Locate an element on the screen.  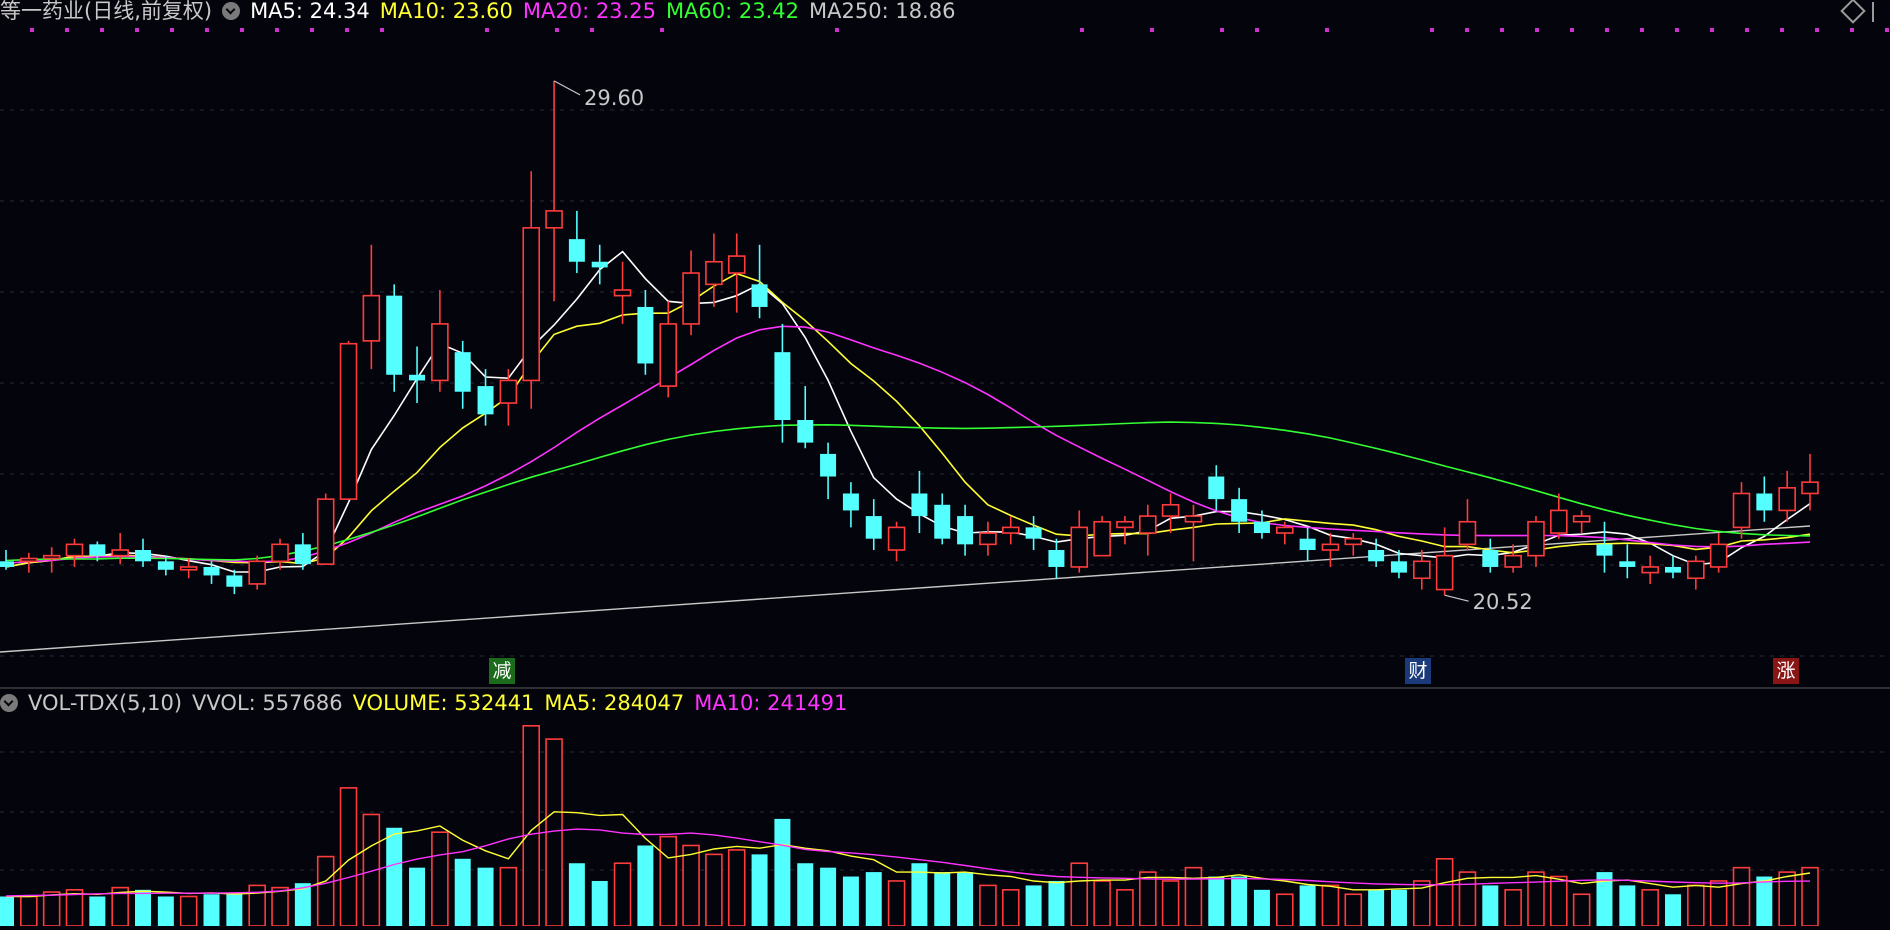
scrollbar-handle is located at coordinates (1881, 12).